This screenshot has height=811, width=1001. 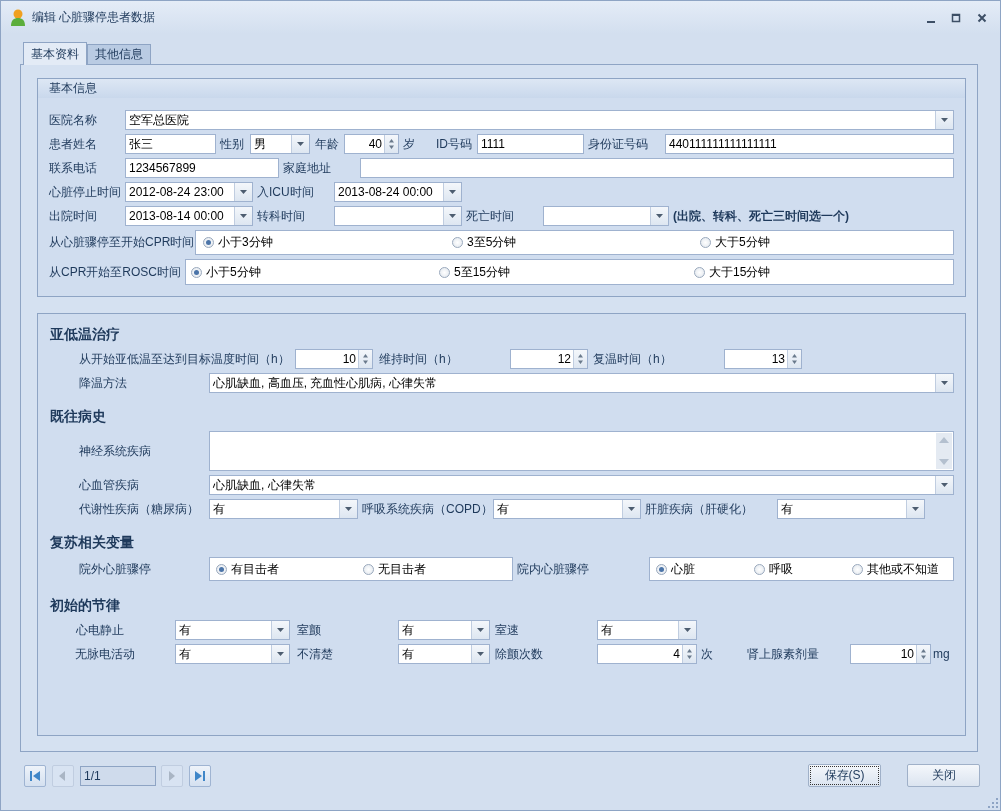 What do you see at coordinates (549, 359) in the screenshot?
I see `number-field: 12` at bounding box center [549, 359].